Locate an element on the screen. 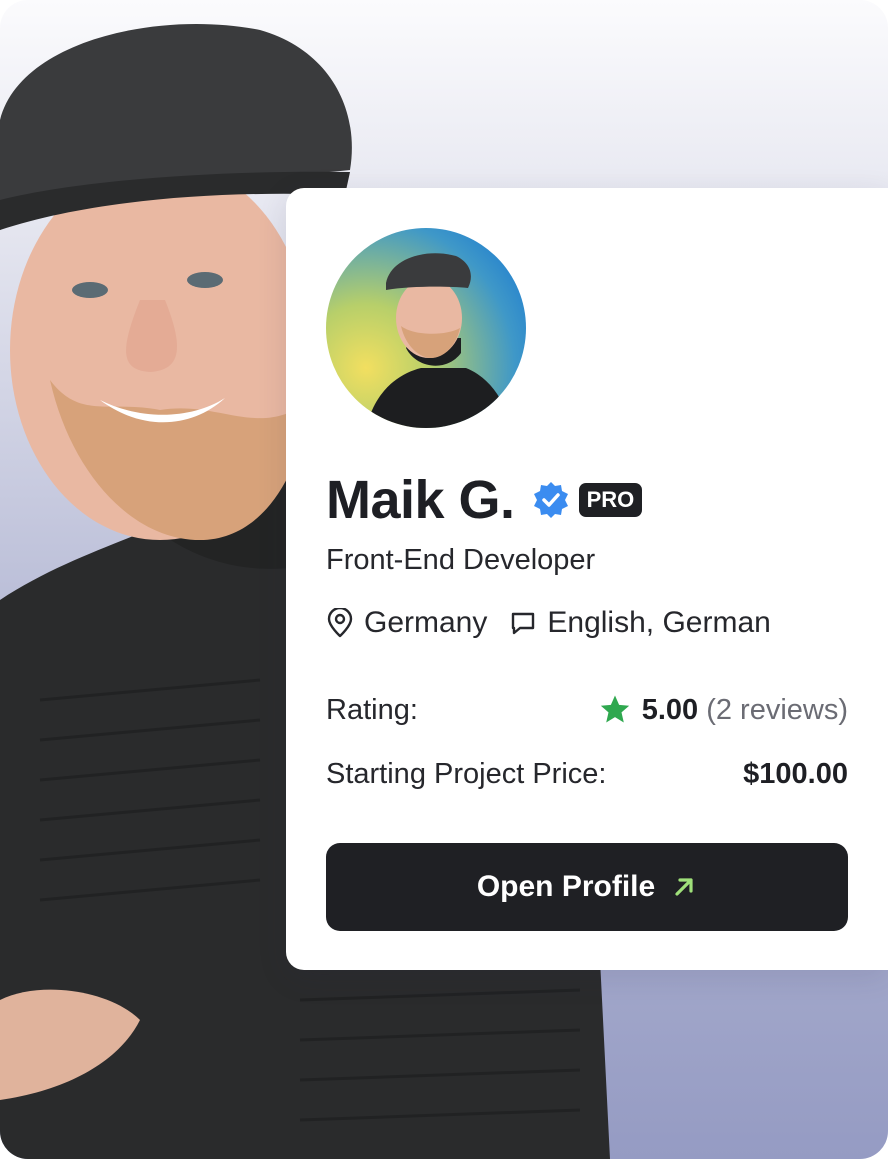 Image resolution: width=888 pixels, height=1159 pixels. pro-badge: PRO is located at coordinates (610, 500).